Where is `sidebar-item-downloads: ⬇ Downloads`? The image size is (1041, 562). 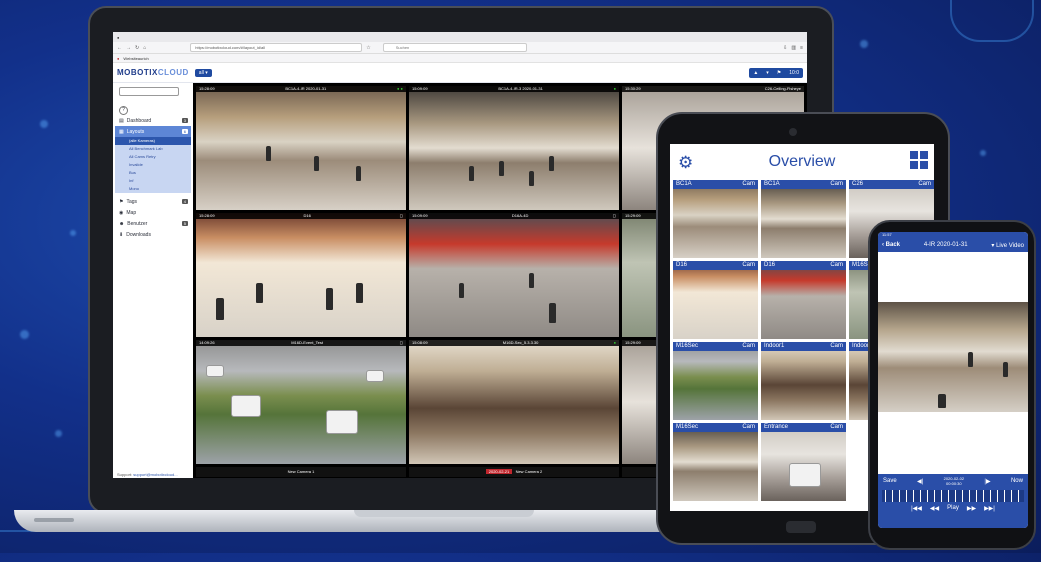
sidebar-item-downloads: ⬇ Downloads is located at coordinates (153, 234).